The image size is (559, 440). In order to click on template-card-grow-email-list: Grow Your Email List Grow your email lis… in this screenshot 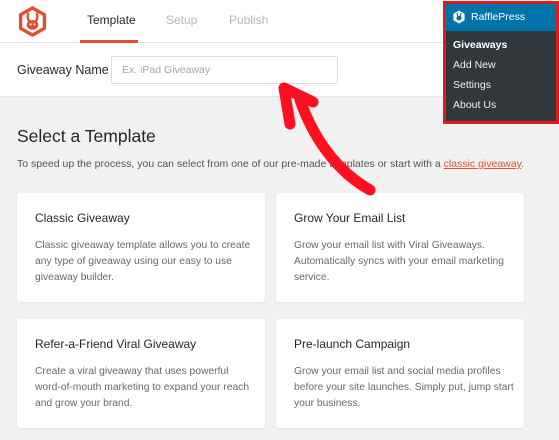, I will do `click(400, 247)`.